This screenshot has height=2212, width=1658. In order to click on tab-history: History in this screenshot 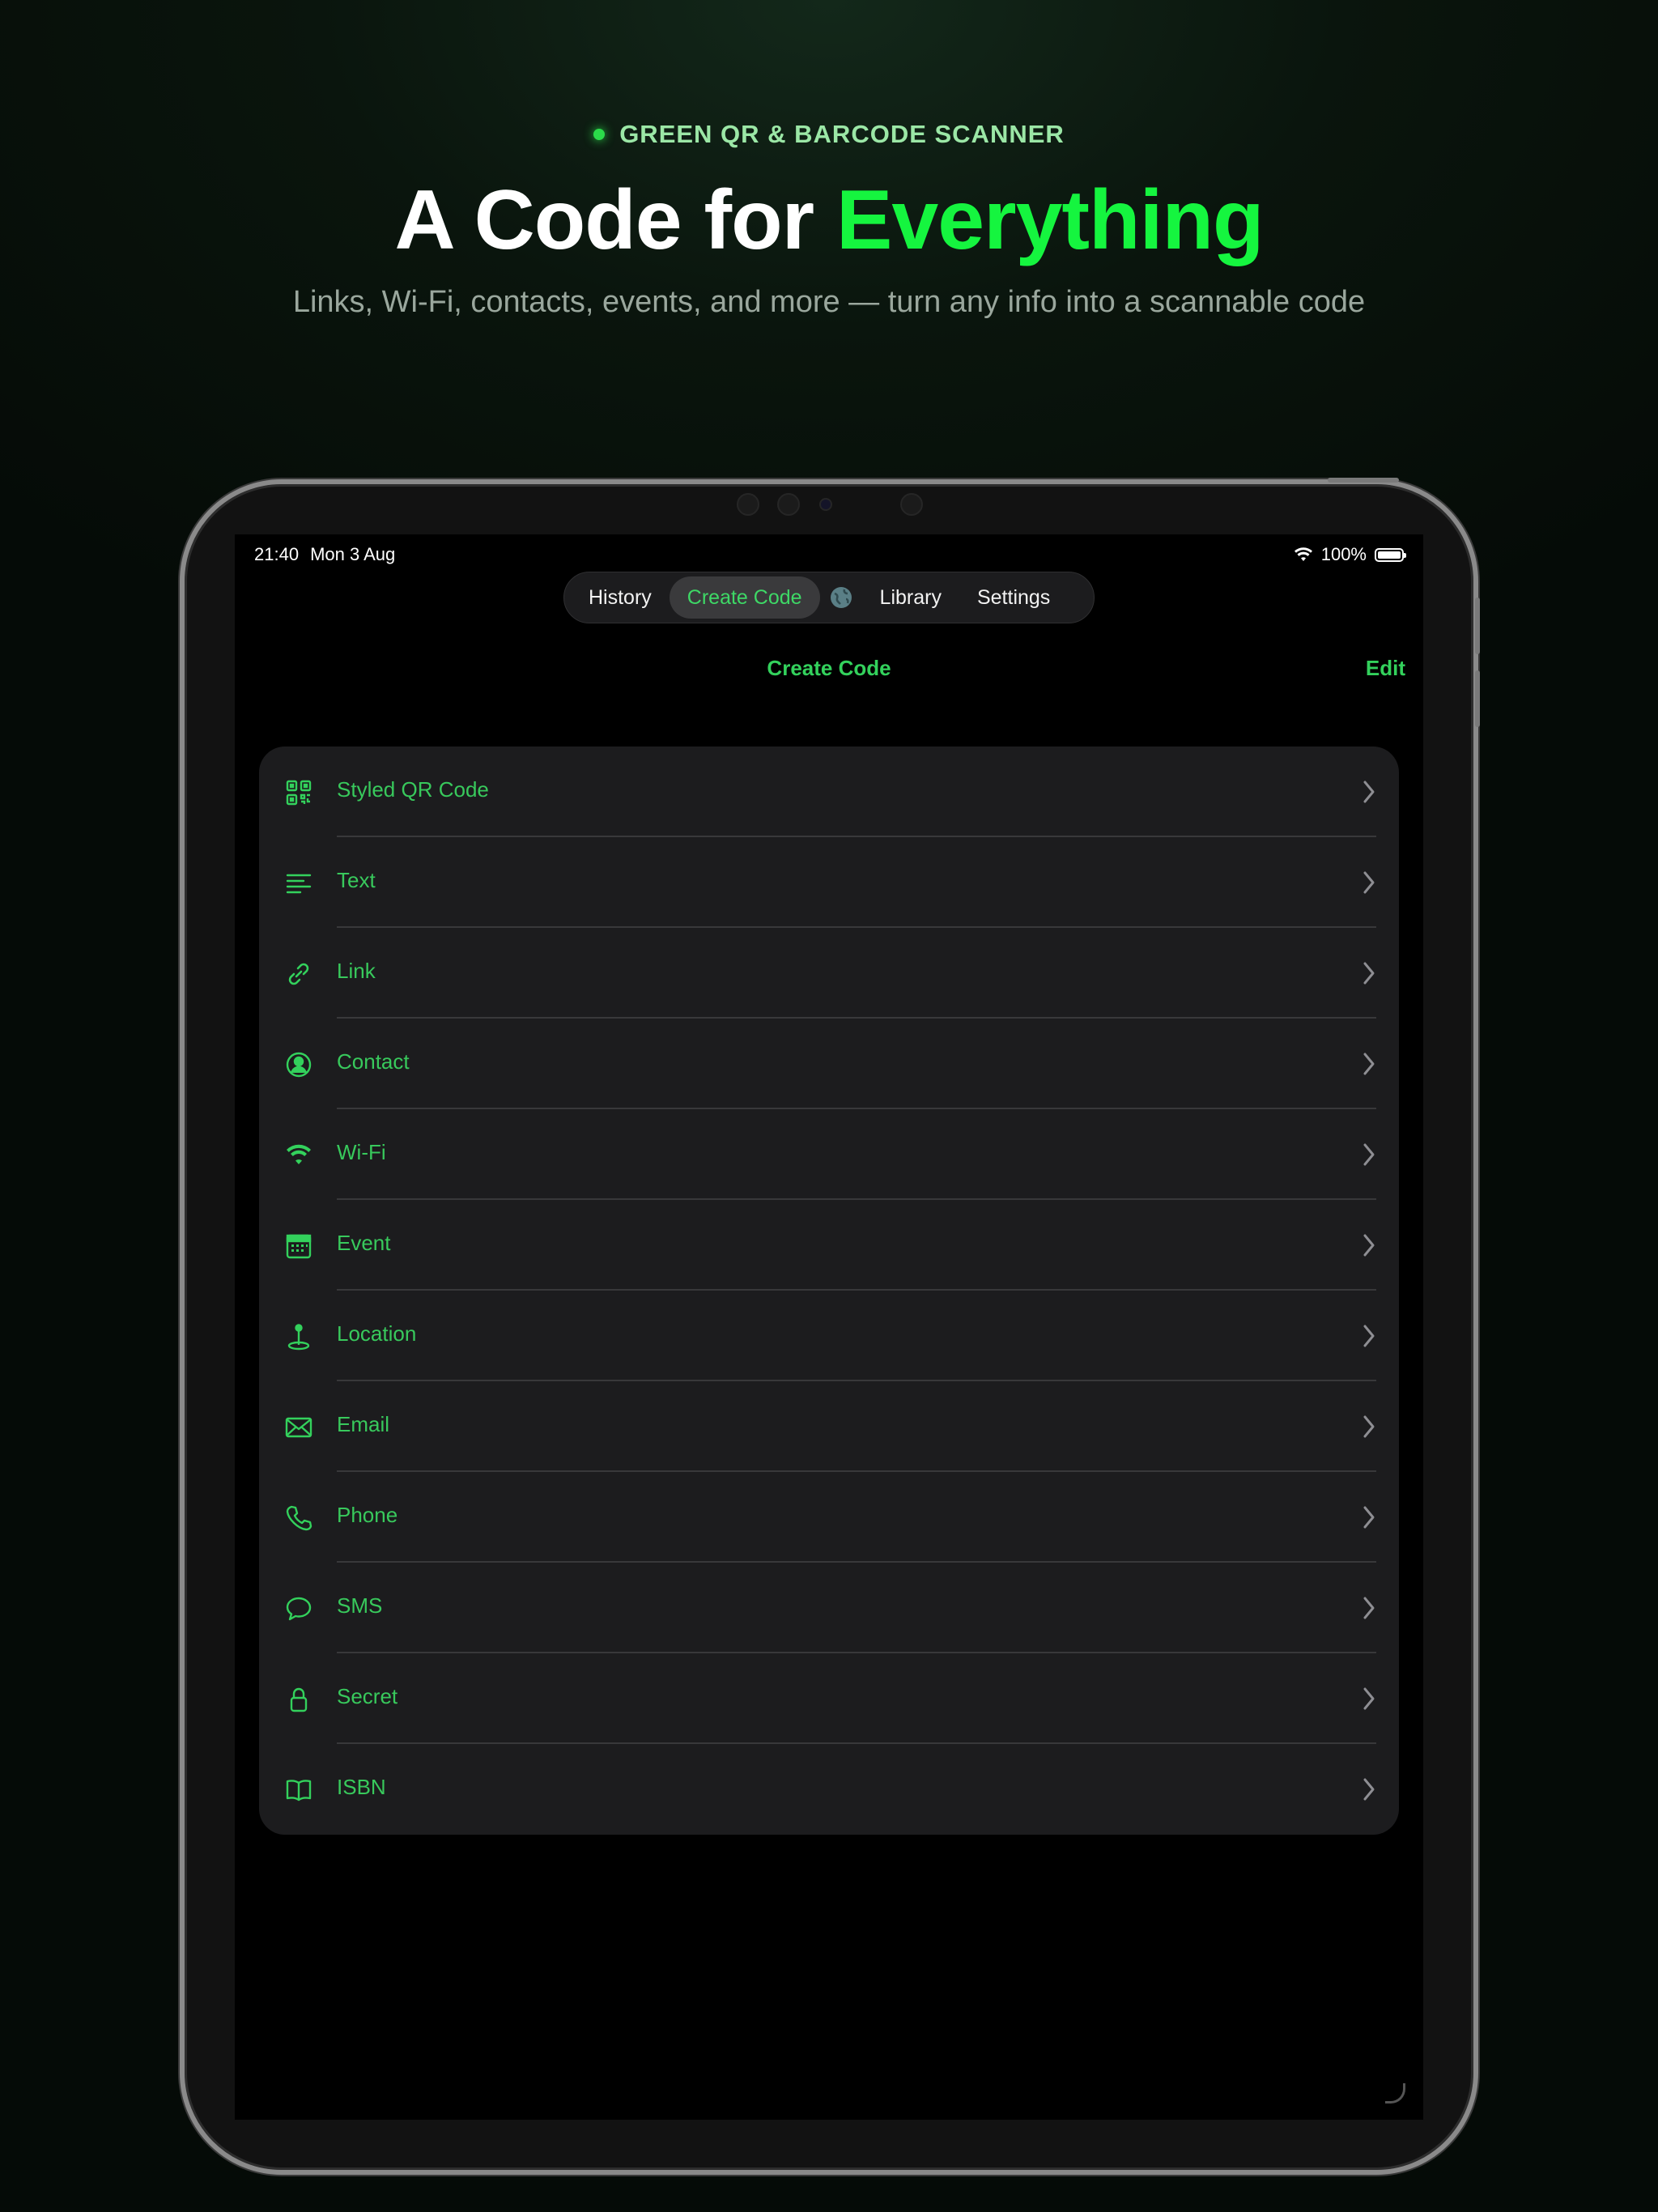, I will do `click(620, 598)`.